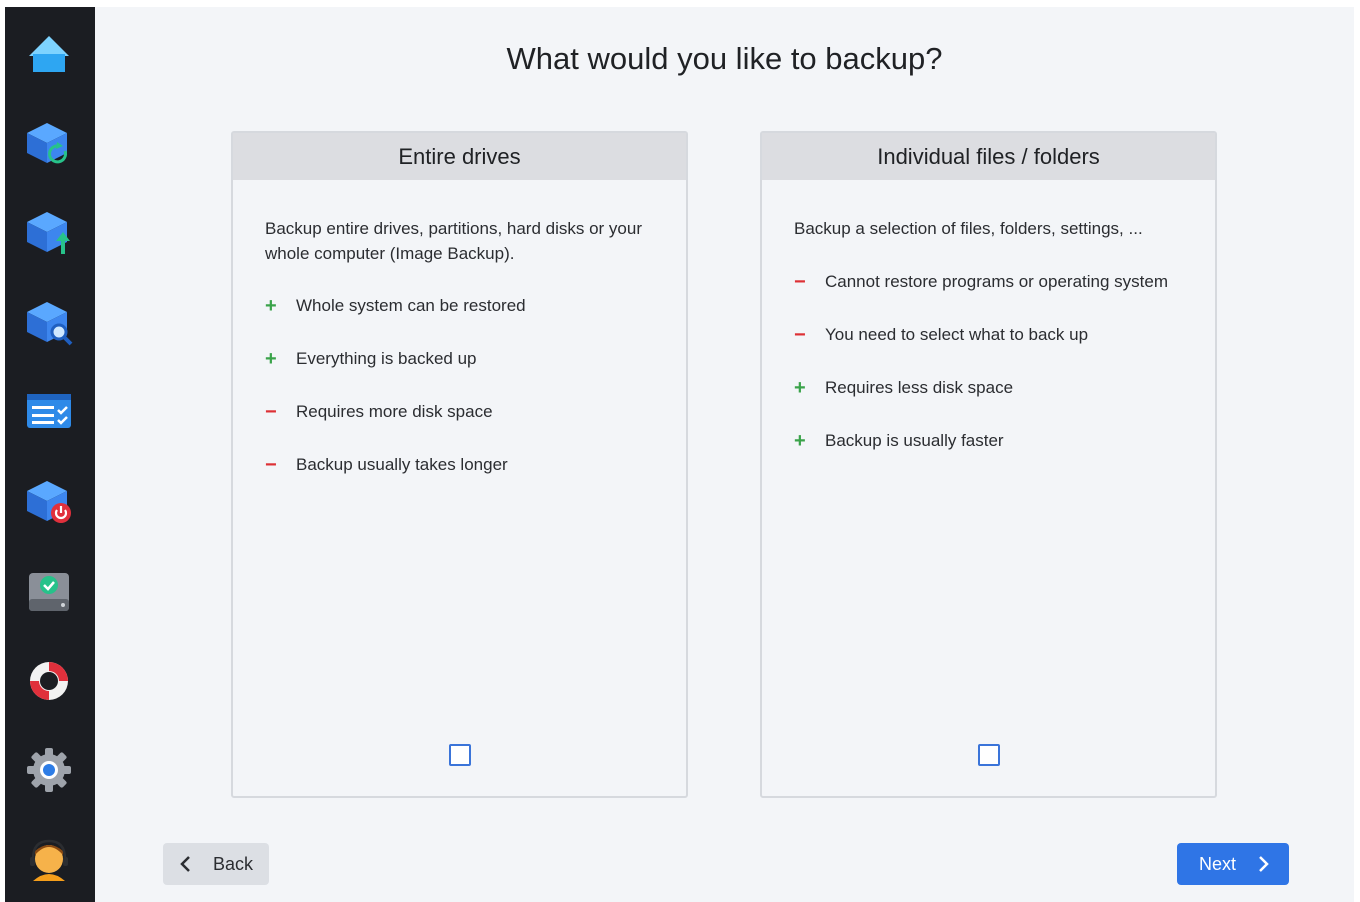 This screenshot has height=902, width=1360. Describe the element at coordinates (394, 411) in the screenshot. I see `feature-text: Requires more disk space` at that location.